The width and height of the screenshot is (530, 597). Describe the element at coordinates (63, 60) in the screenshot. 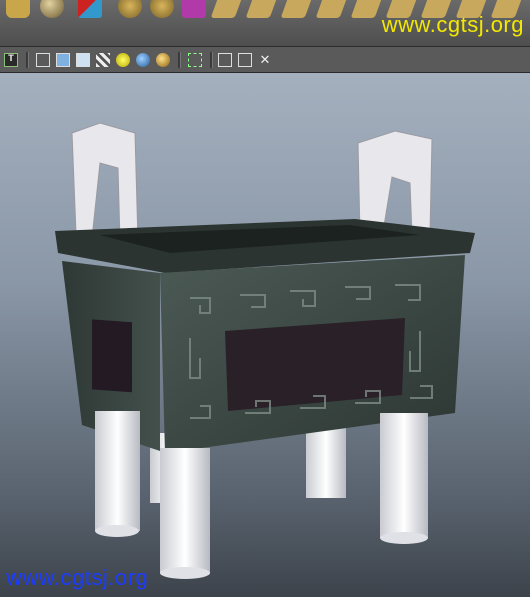

I see `shaded-cube-icon` at that location.